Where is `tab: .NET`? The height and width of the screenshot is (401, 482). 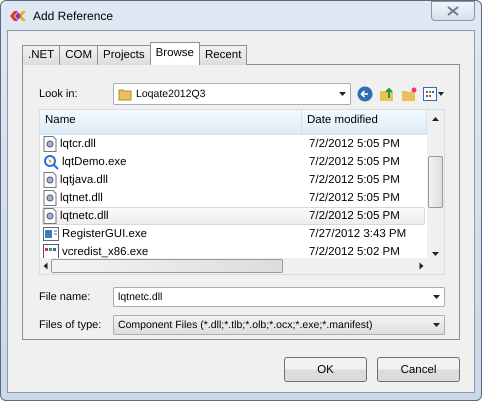 tab: .NET is located at coordinates (41, 55).